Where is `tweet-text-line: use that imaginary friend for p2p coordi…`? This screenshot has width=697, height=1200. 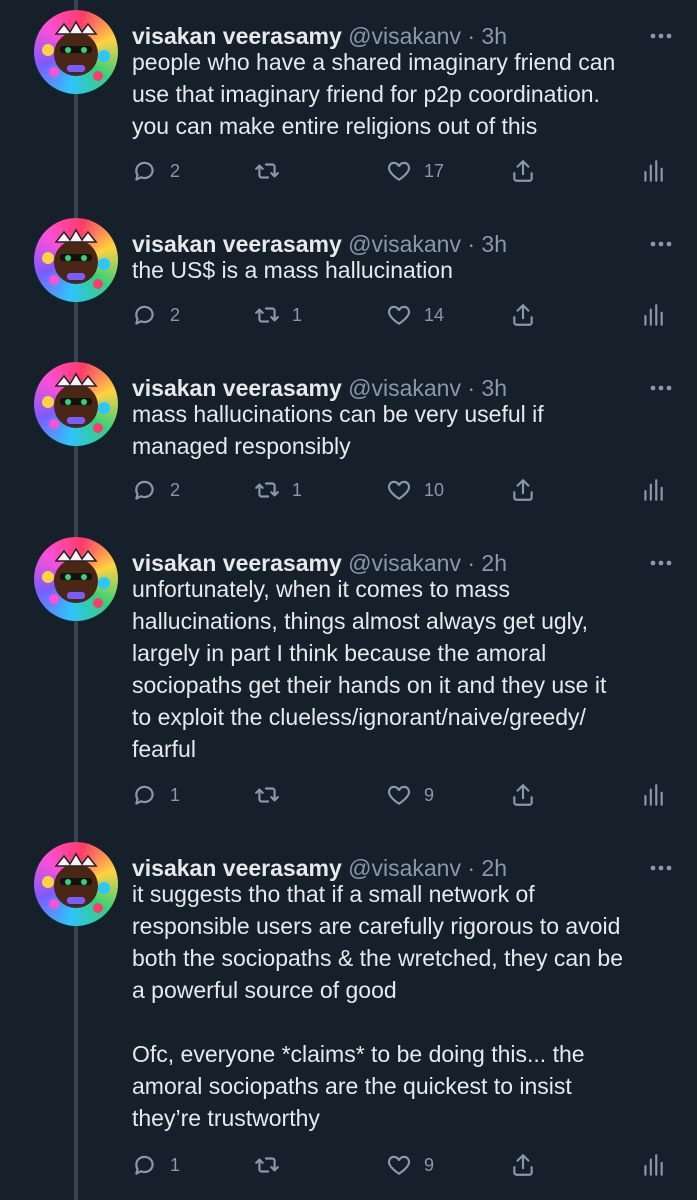 tweet-text-line: use that imaginary friend for p2p coordi… is located at coordinates (366, 94).